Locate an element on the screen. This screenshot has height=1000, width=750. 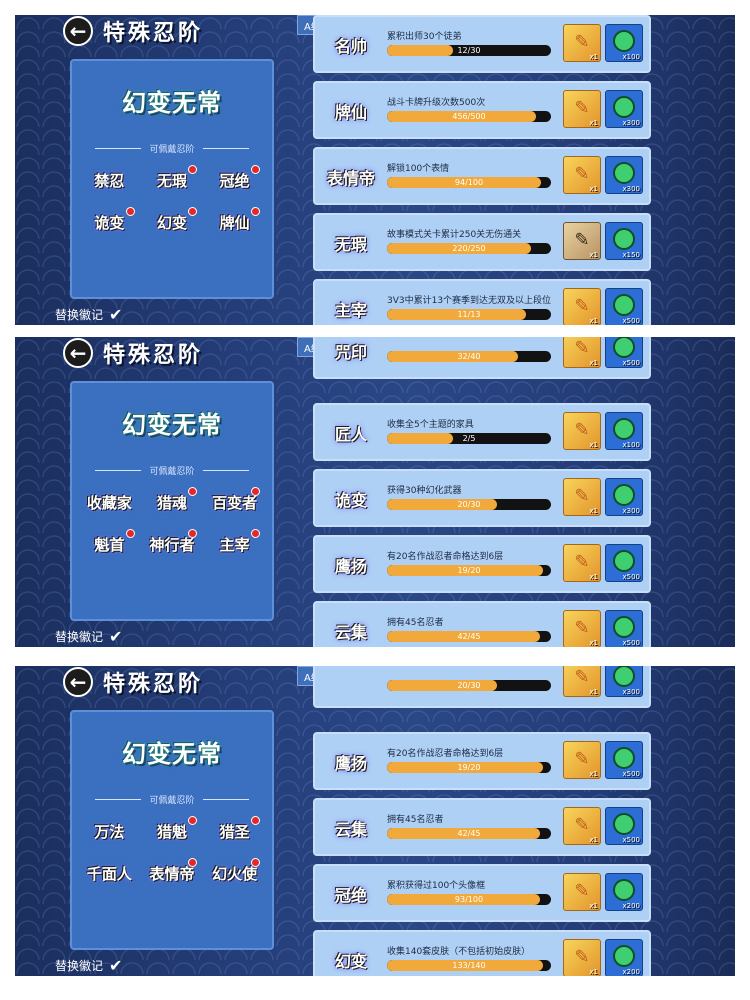
badge-item: 冠绝 is located at coordinates (234, 180).